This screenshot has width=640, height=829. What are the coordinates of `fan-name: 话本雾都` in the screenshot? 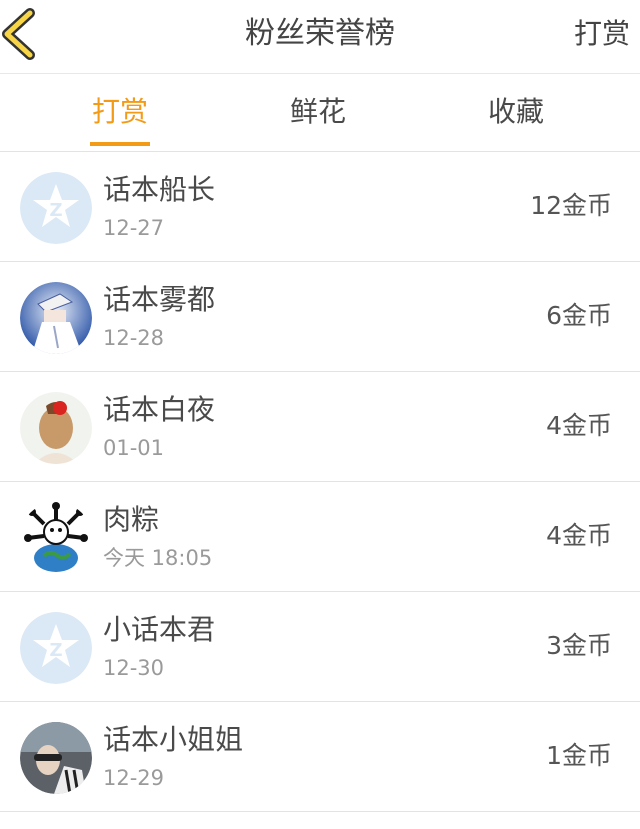 It's located at (159, 299).